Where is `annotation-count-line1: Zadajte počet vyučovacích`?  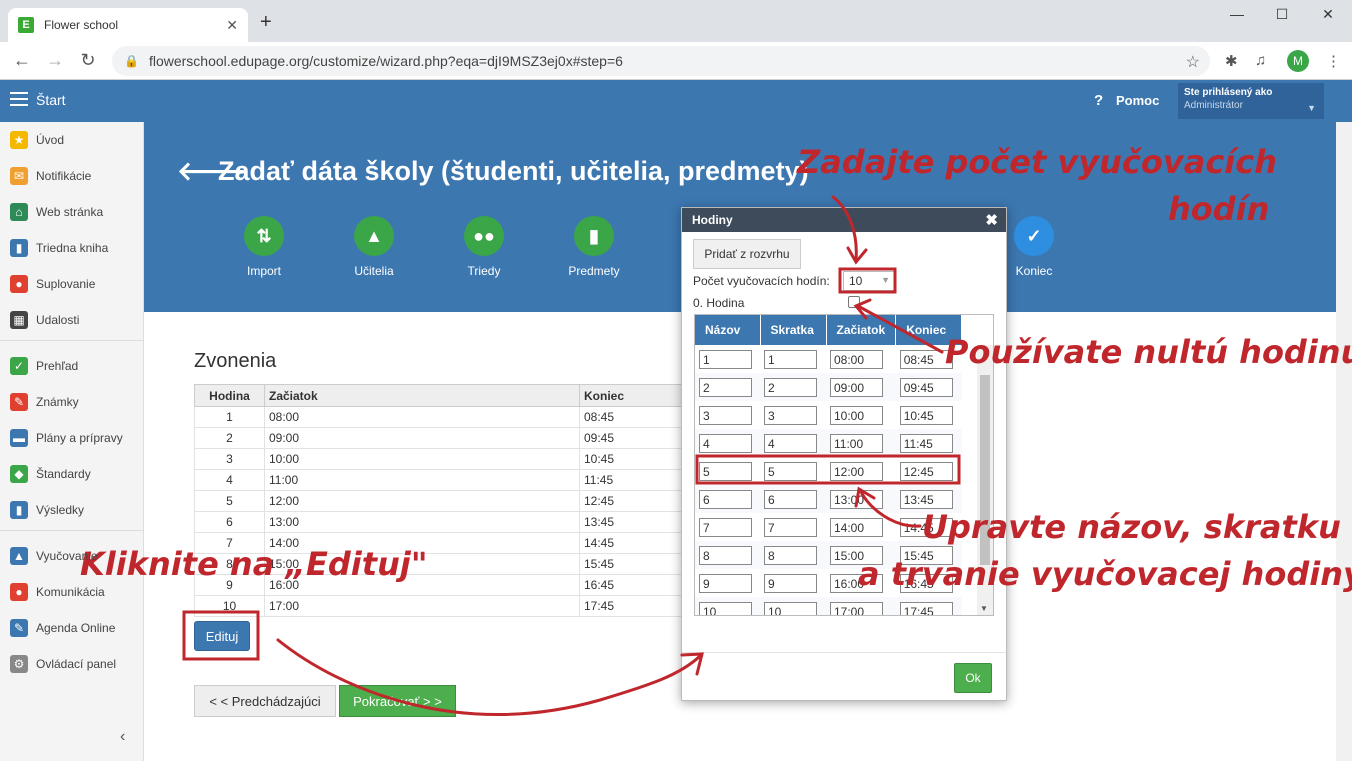
annotation-count-line1: Zadajte počet vyučovacích is located at coordinates (1037, 162).